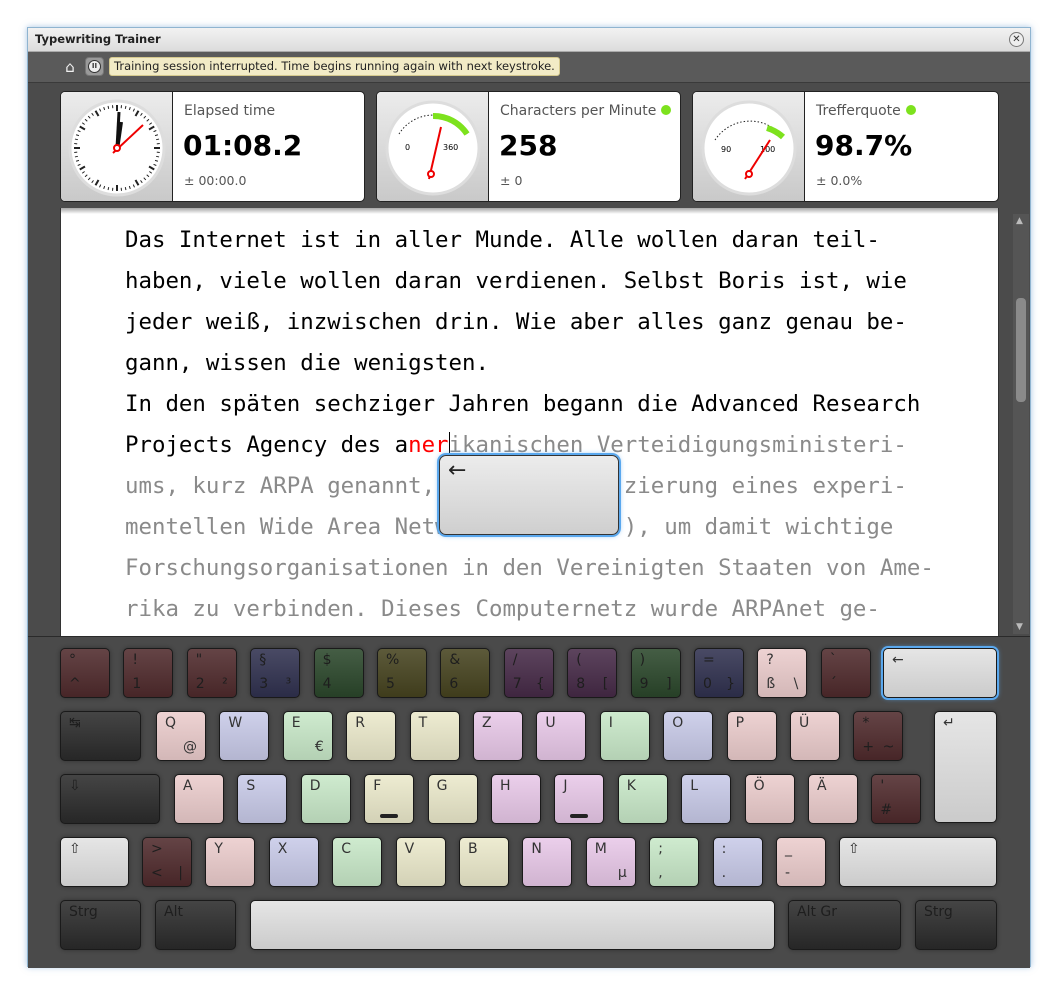  Describe the element at coordinates (100, 736) in the screenshot. I see `key-↹: ↹` at that location.